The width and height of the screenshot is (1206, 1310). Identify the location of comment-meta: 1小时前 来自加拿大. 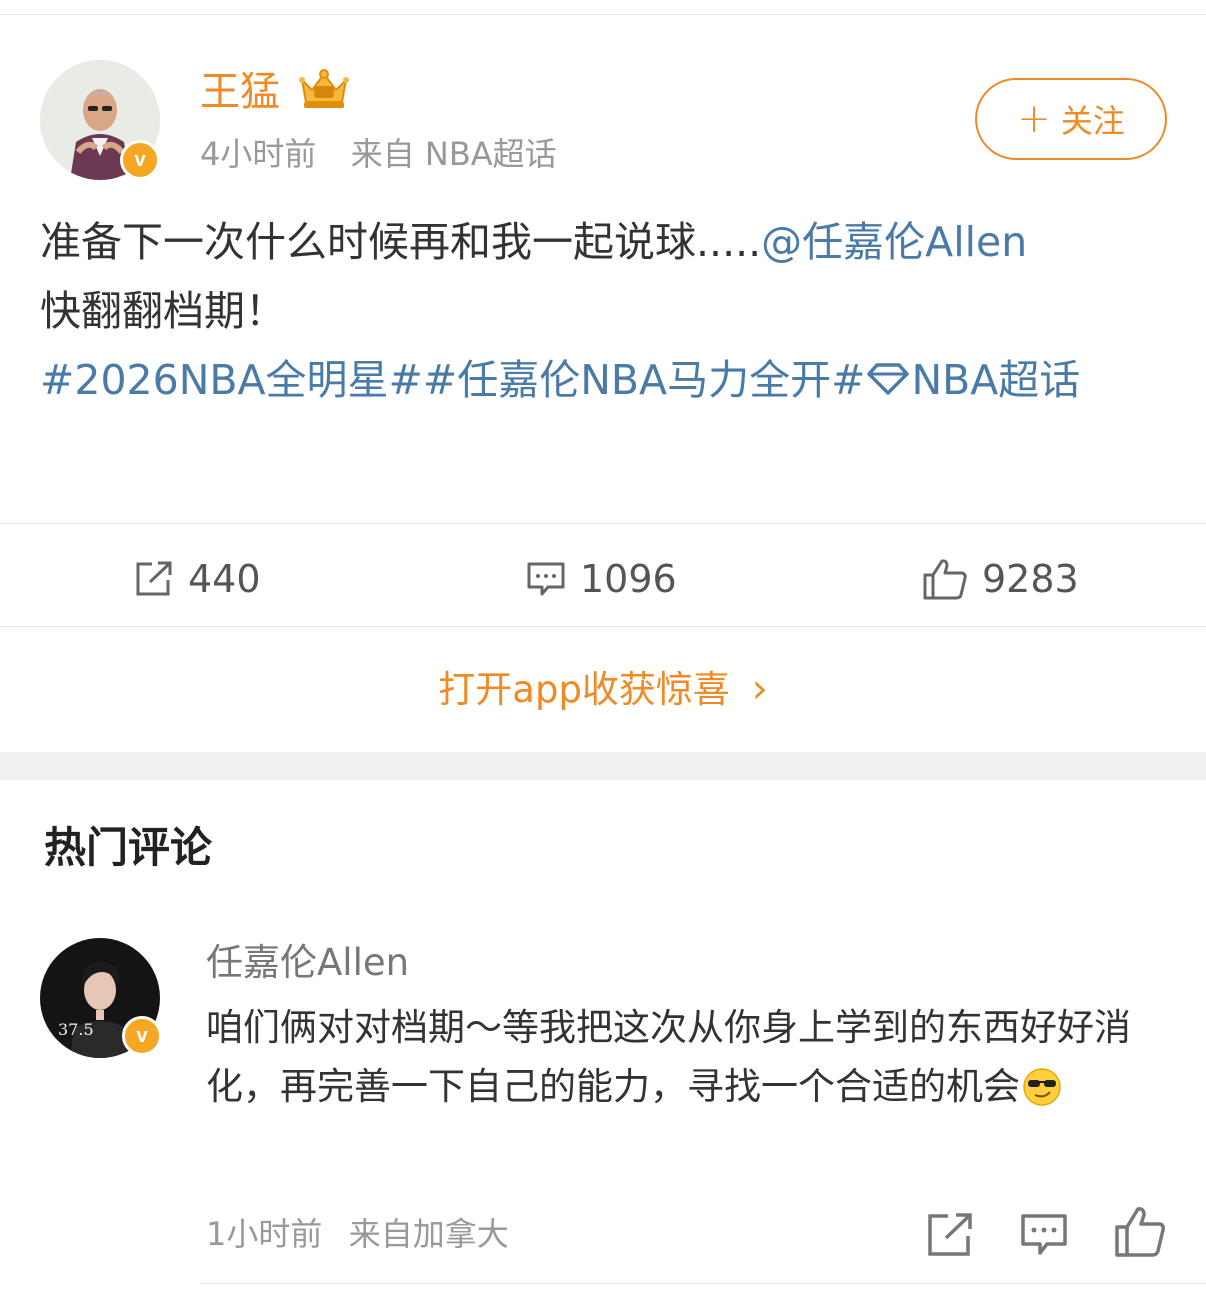
(357, 1234).